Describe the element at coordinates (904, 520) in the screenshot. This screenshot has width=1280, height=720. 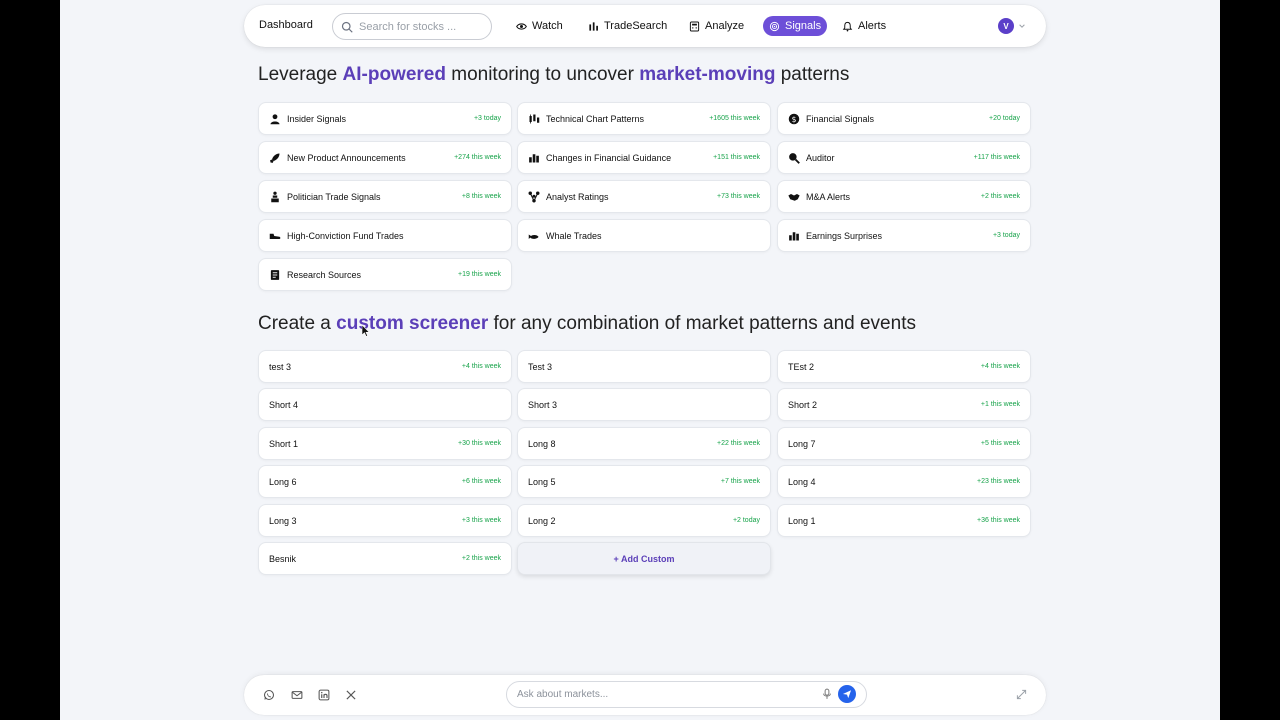
I see `screener-card: Long 1 +36 this week` at that location.